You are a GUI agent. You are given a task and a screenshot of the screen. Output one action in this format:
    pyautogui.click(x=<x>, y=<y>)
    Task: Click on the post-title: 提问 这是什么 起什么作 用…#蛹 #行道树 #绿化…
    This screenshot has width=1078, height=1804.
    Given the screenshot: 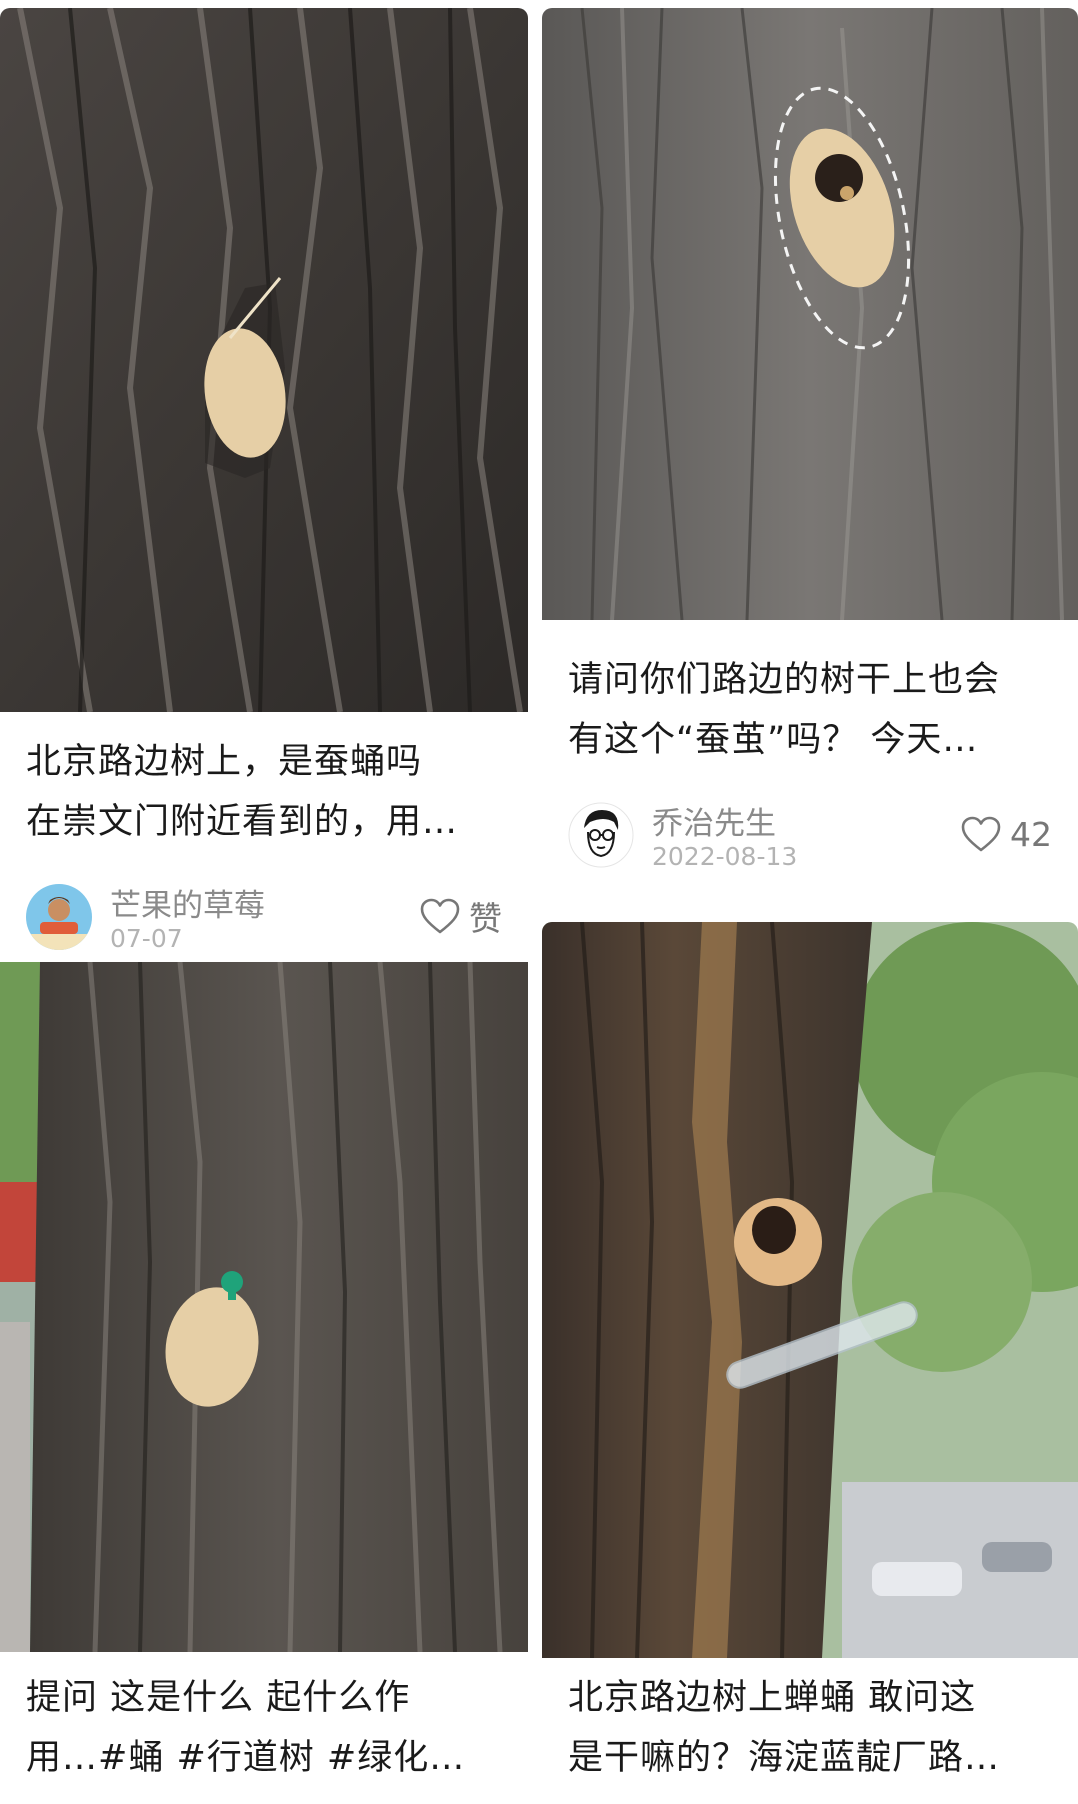 What is the action you would take?
    pyautogui.click(x=266, y=1728)
    